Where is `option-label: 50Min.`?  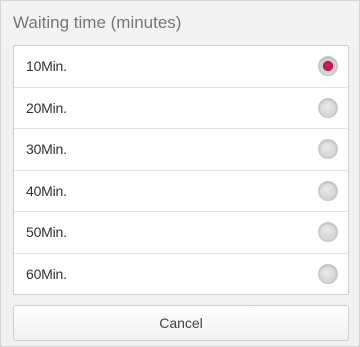
option-label: 50Min. is located at coordinates (46, 232).